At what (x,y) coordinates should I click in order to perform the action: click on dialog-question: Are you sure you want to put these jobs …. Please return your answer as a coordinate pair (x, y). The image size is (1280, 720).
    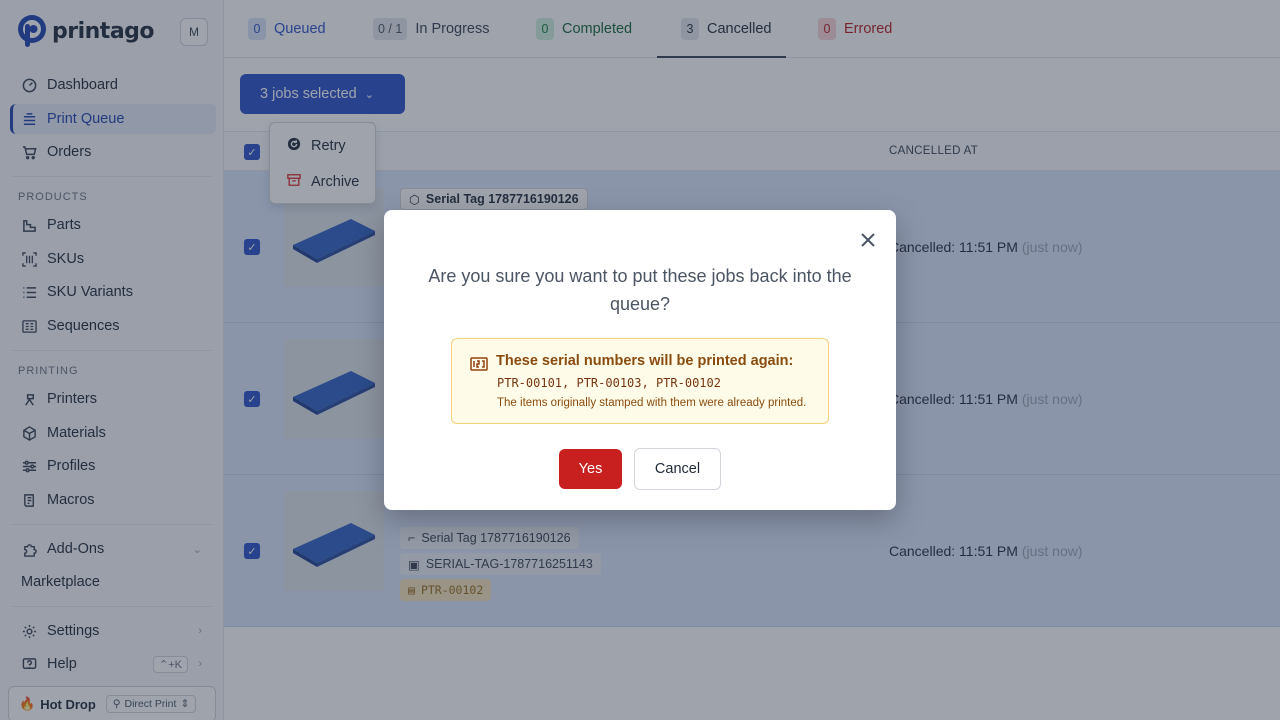
    Looking at the image, I should click on (640, 290).